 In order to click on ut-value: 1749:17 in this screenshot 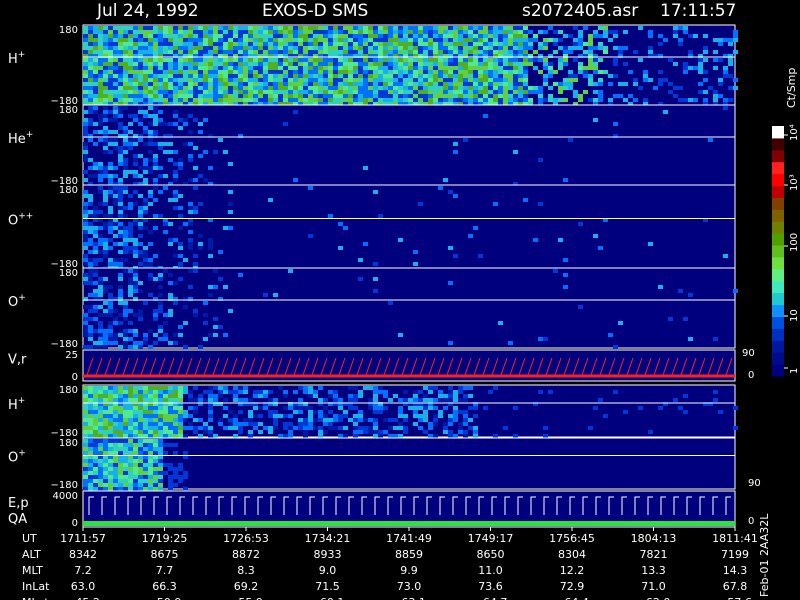, I will do `click(491, 538)`.